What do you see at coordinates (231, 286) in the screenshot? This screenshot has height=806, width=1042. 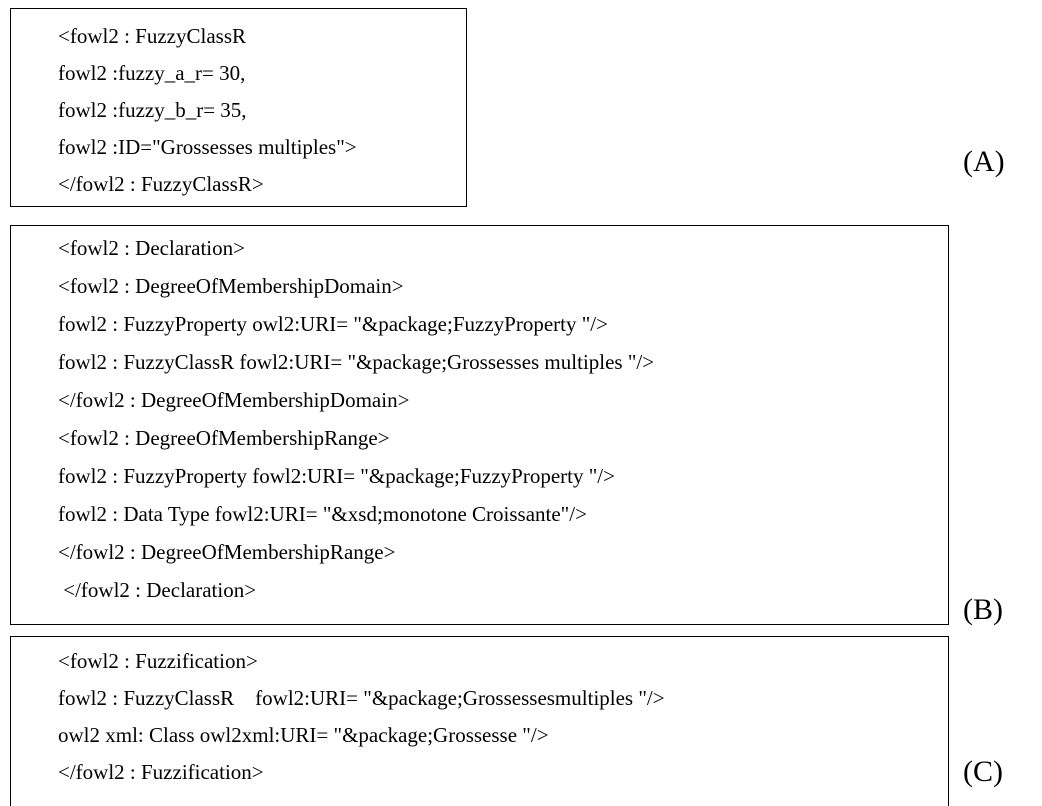 I see `code-line: <fowl2 : DegreeOfMembershipDomain>` at bounding box center [231, 286].